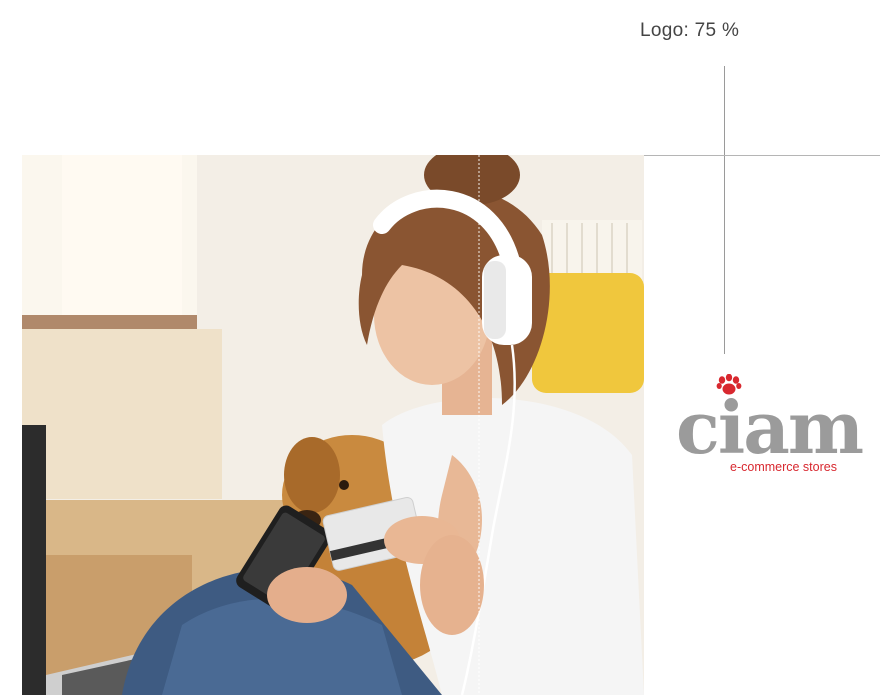 The image size is (880, 695). What do you see at coordinates (783, 467) in the screenshot?
I see `logo-tagline: e-commerce stores` at bounding box center [783, 467].